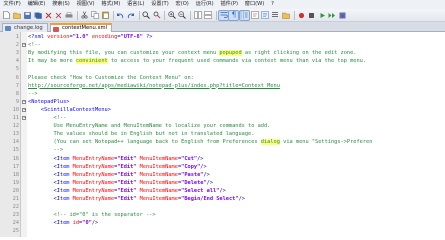  Describe the element at coordinates (17, 69) in the screenshot. I see `line-number: 5` at that location.